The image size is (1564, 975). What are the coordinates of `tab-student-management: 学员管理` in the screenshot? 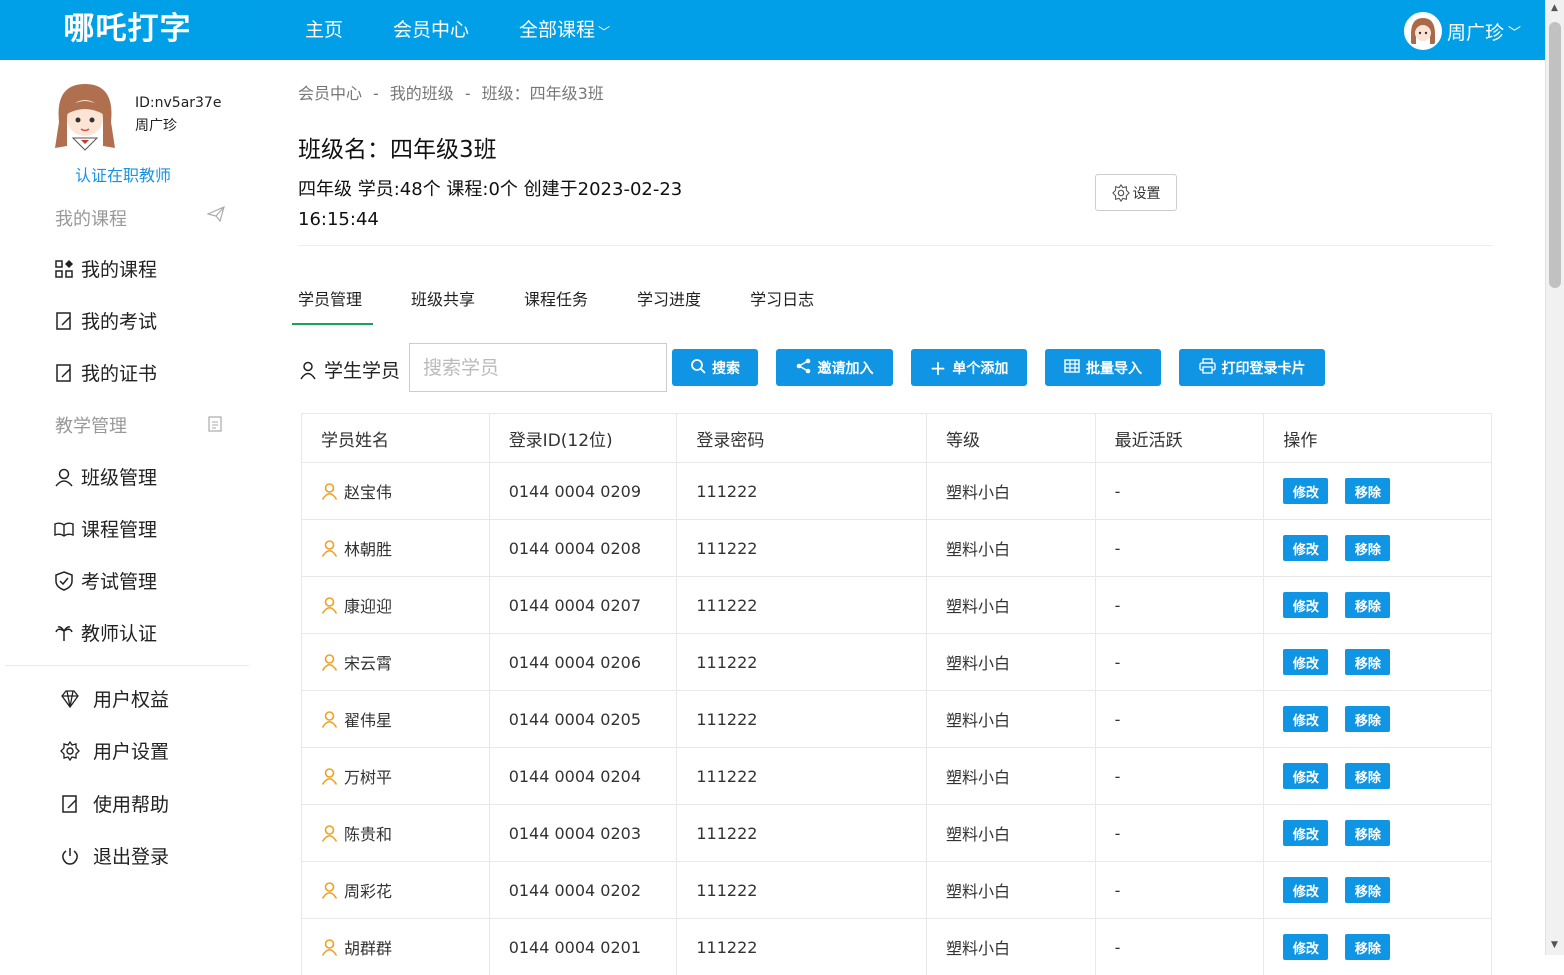 It's located at (330, 298).